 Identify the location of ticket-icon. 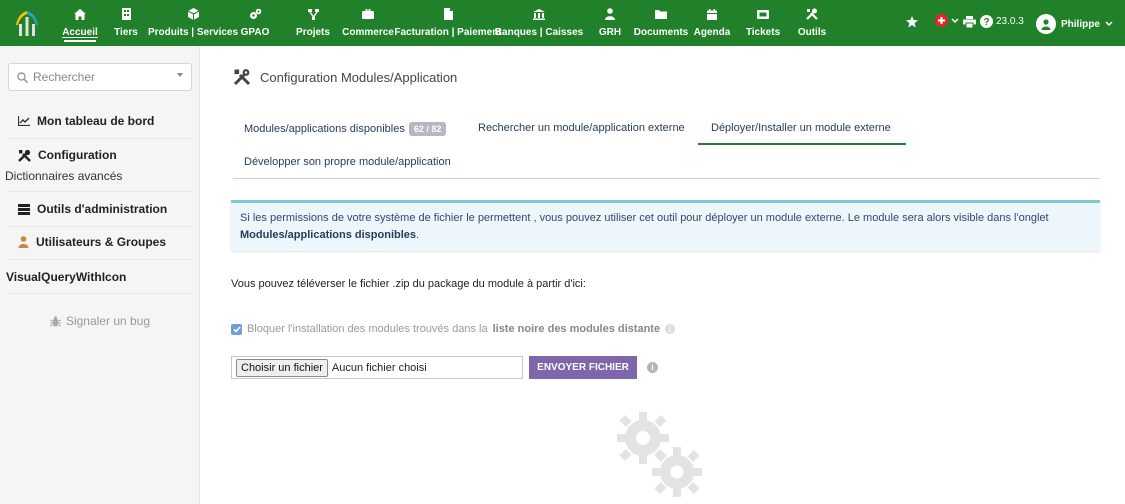
(763, 14).